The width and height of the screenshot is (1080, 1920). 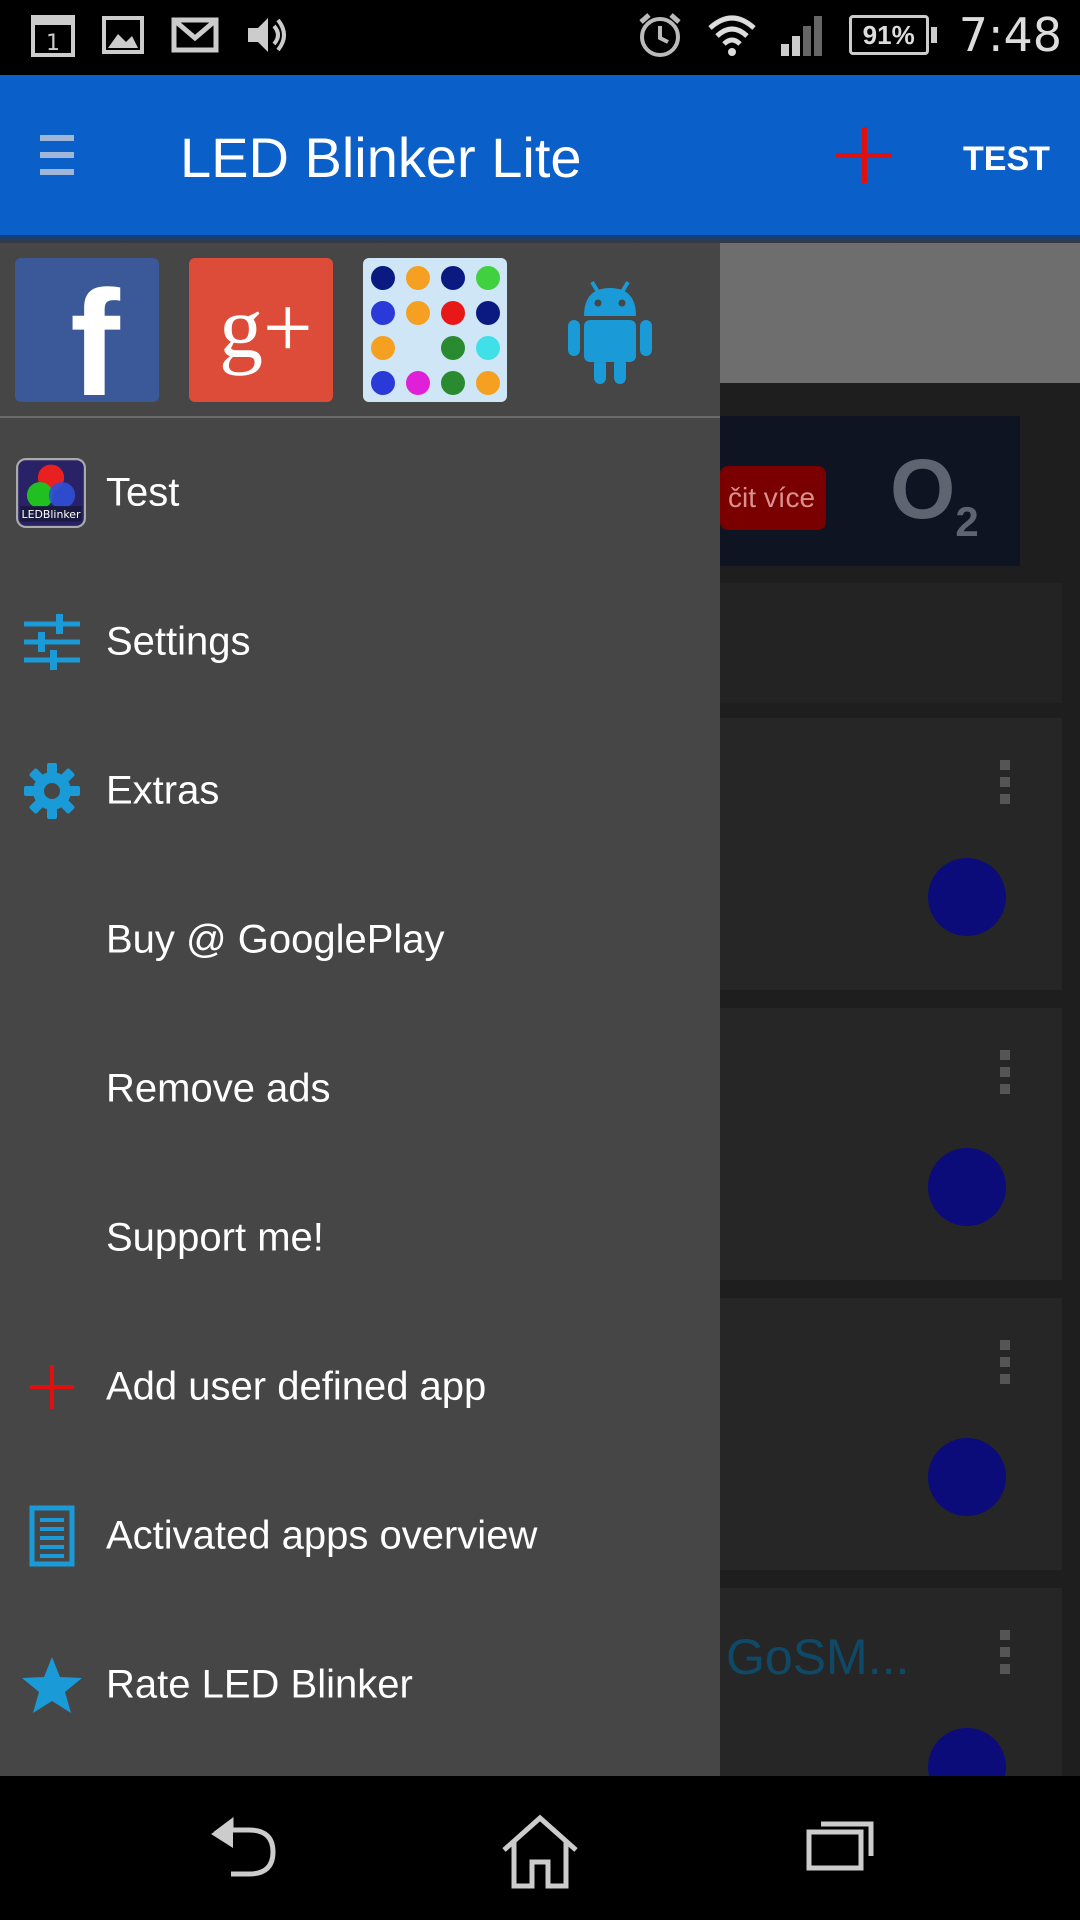 I want to click on drawer-item-label: Remove ads, so click(x=218, y=1088).